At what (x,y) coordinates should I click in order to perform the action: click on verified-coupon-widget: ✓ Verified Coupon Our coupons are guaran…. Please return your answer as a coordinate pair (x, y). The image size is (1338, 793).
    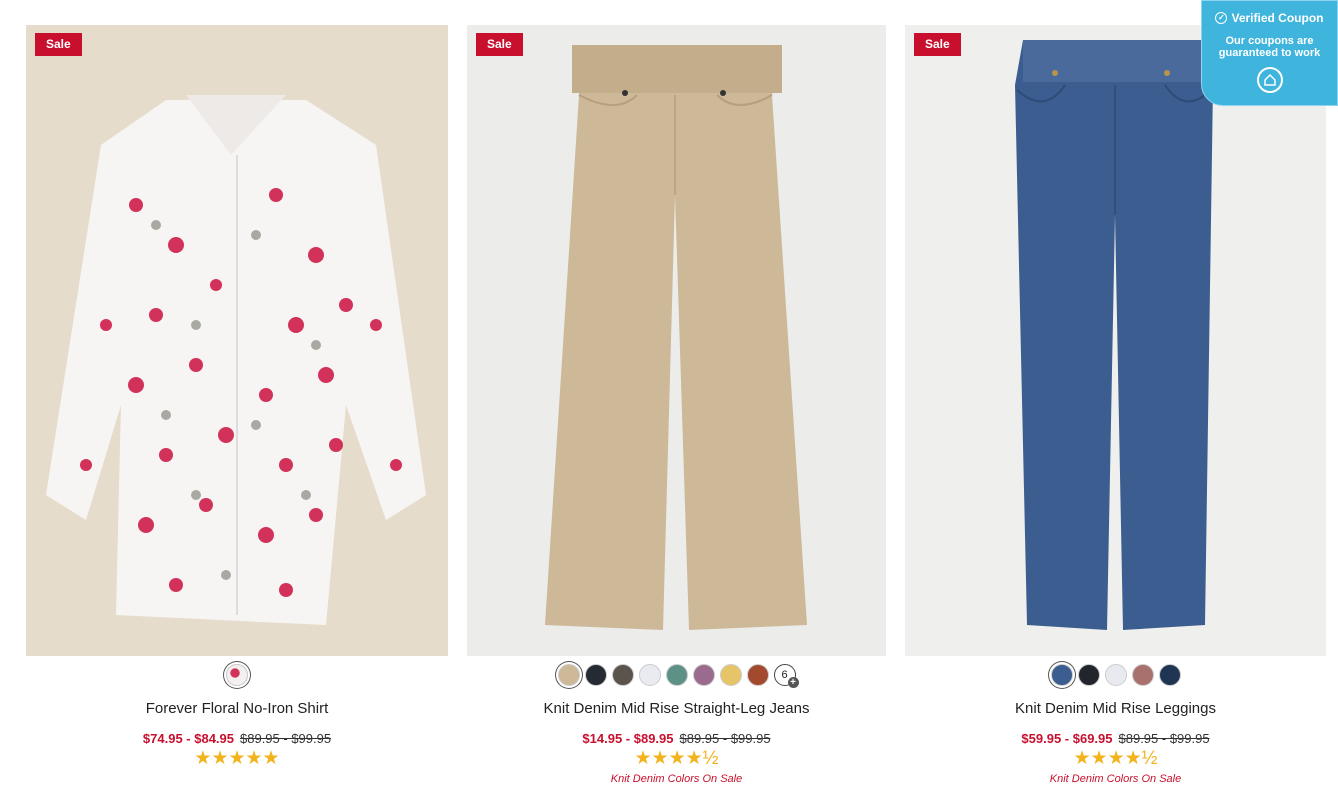
    Looking at the image, I should click on (1269, 53).